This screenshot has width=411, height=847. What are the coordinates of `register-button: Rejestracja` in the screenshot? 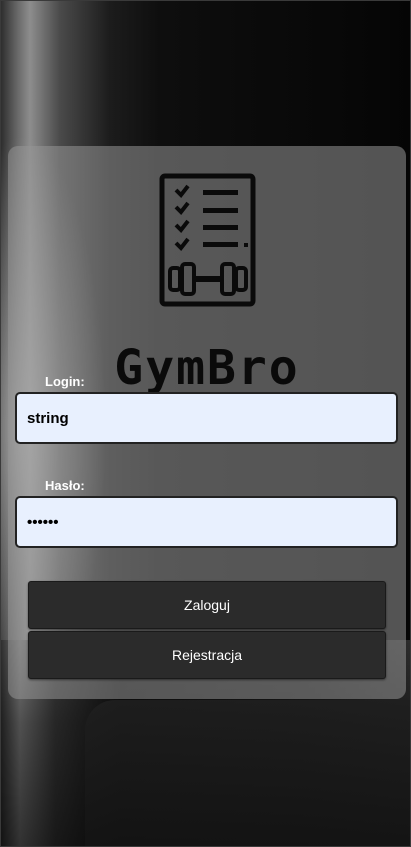 It's located at (207, 655).